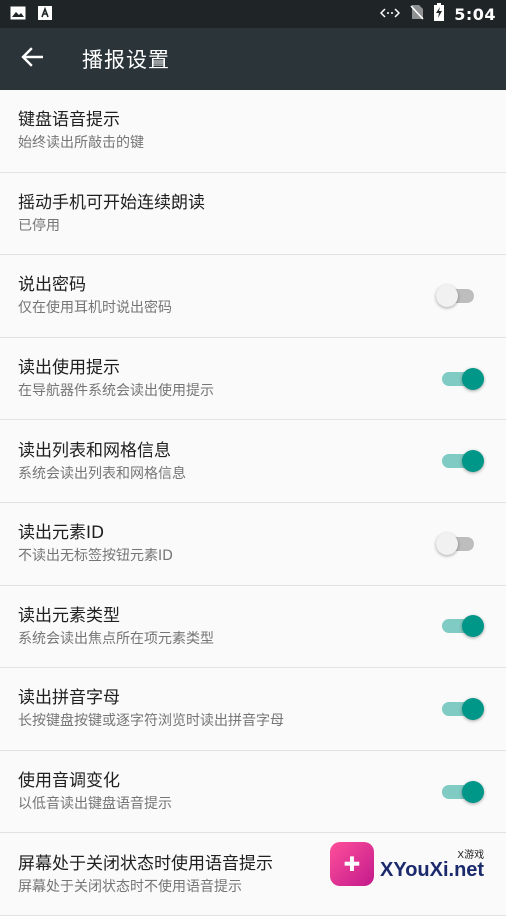 The height and width of the screenshot is (916, 506). What do you see at coordinates (95, 285) in the screenshot?
I see `setting-title: 说出密码` at bounding box center [95, 285].